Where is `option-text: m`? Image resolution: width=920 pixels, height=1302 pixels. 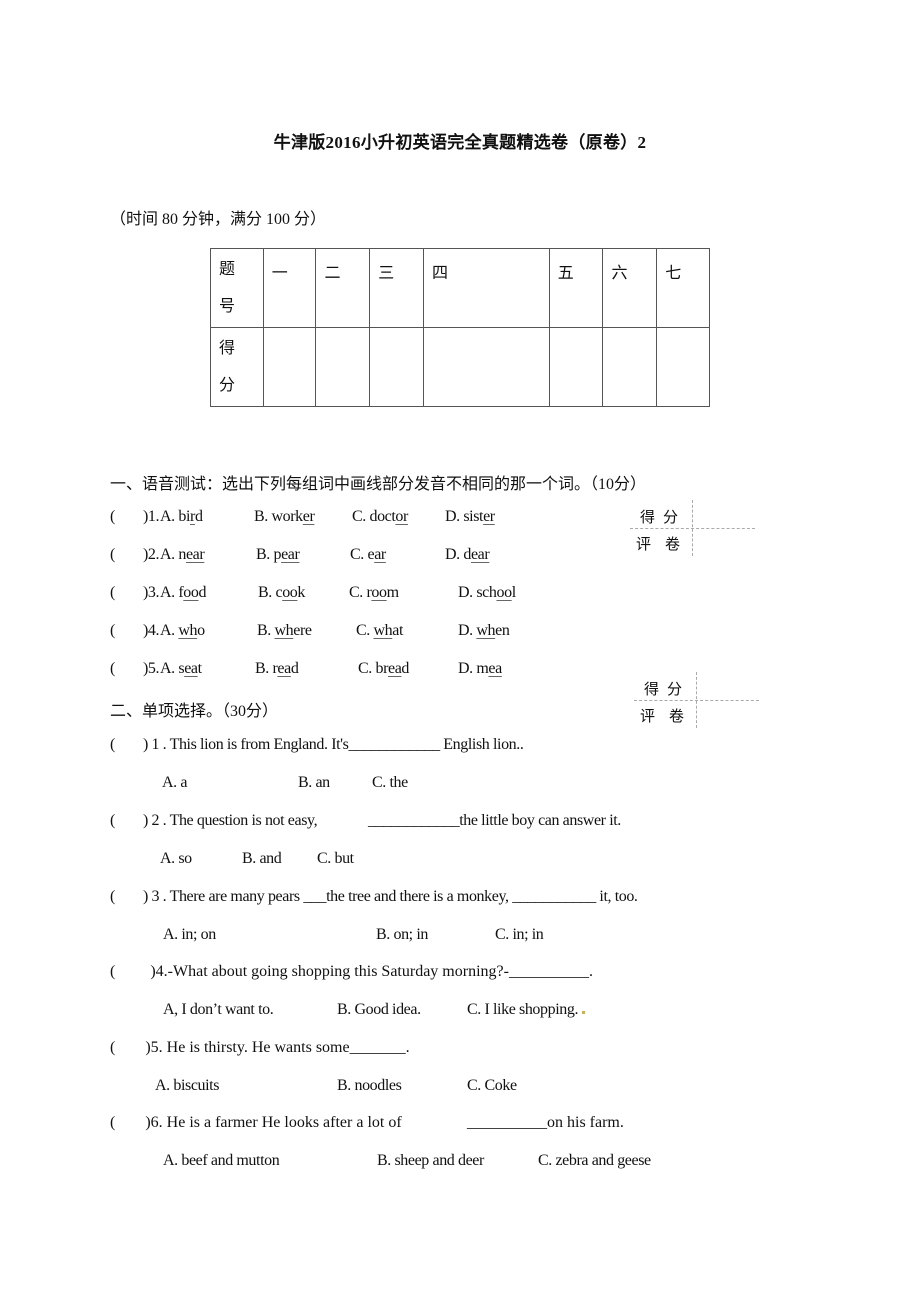
option-text: m is located at coordinates (392, 592).